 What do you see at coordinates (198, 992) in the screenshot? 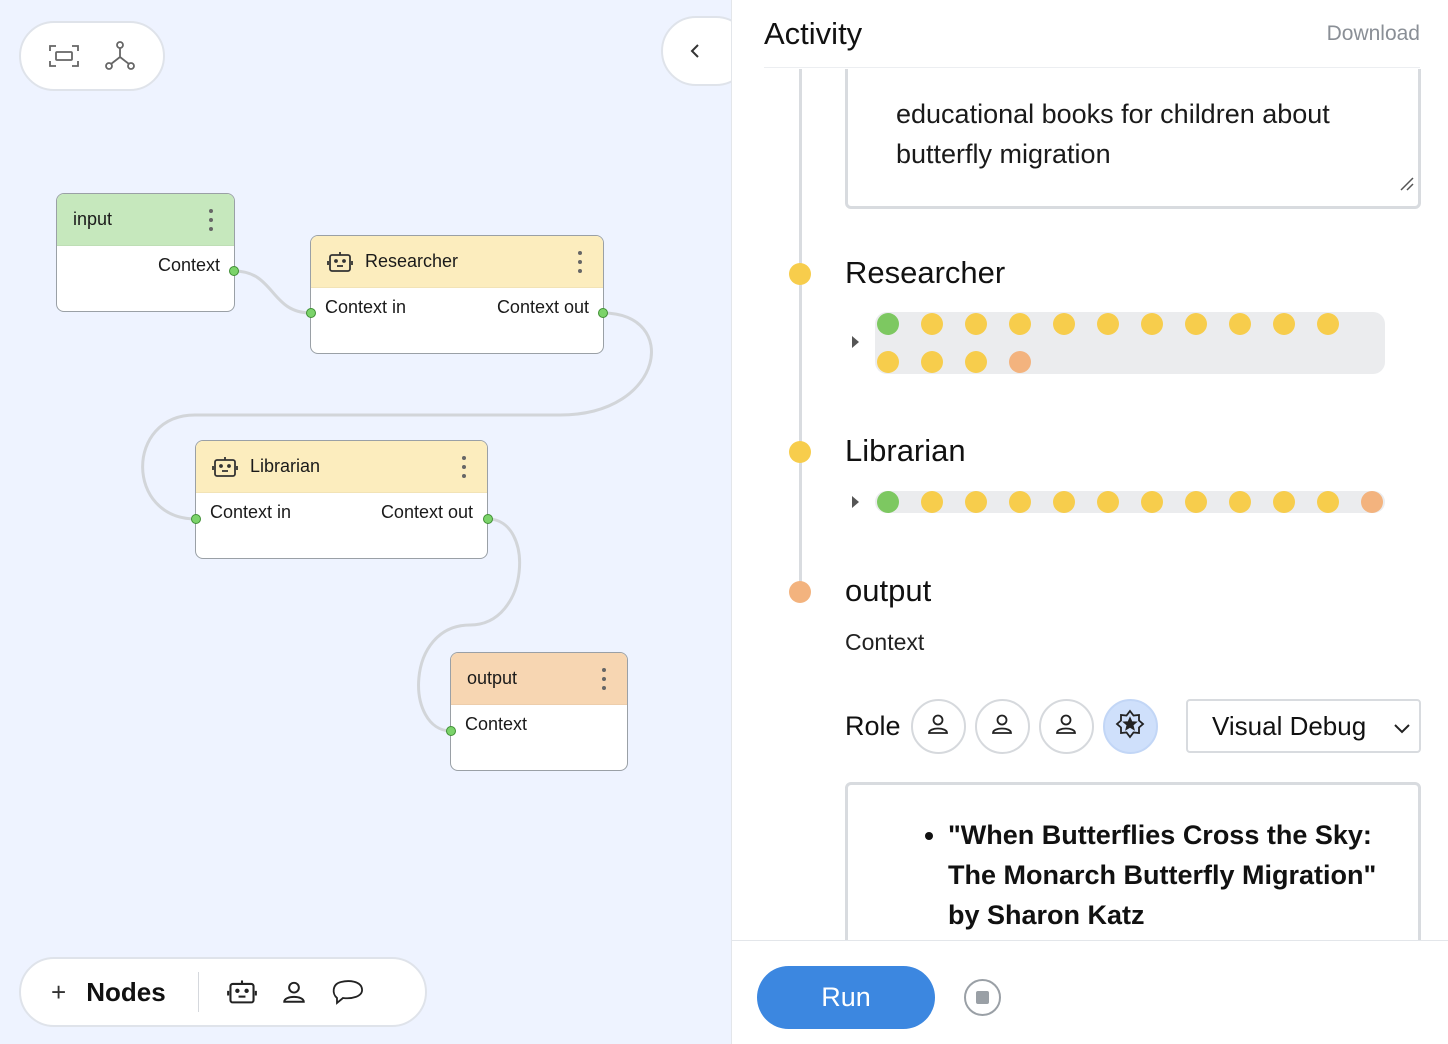
I see `toolbar-divider` at bounding box center [198, 992].